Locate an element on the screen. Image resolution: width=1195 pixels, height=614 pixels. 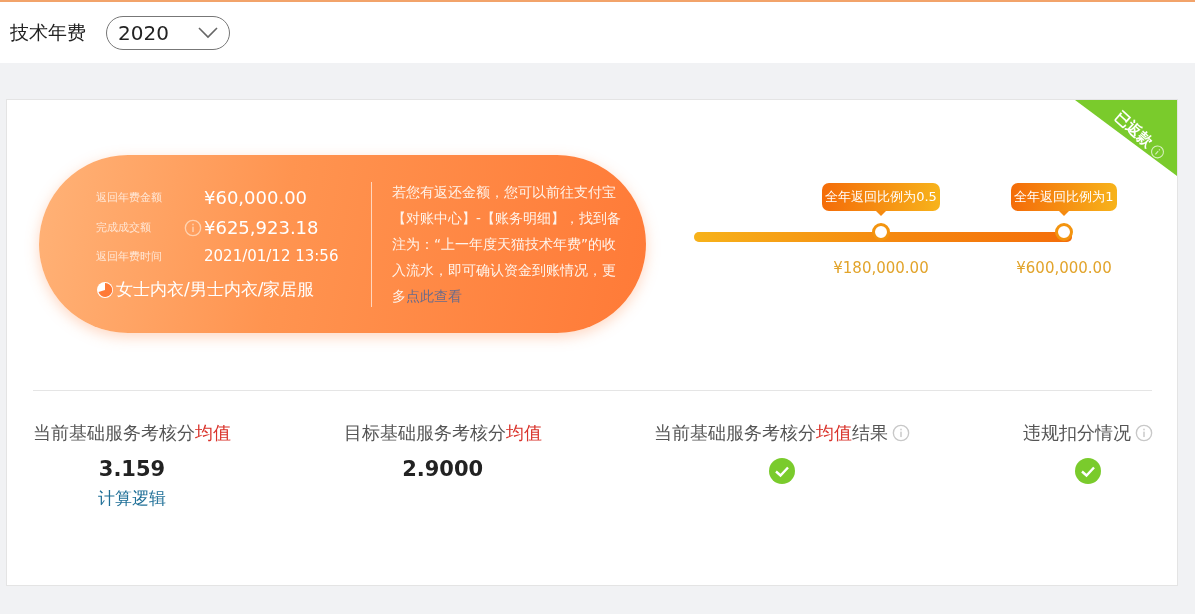
field-value: 2021/01/12 13:56 is located at coordinates (271, 256).